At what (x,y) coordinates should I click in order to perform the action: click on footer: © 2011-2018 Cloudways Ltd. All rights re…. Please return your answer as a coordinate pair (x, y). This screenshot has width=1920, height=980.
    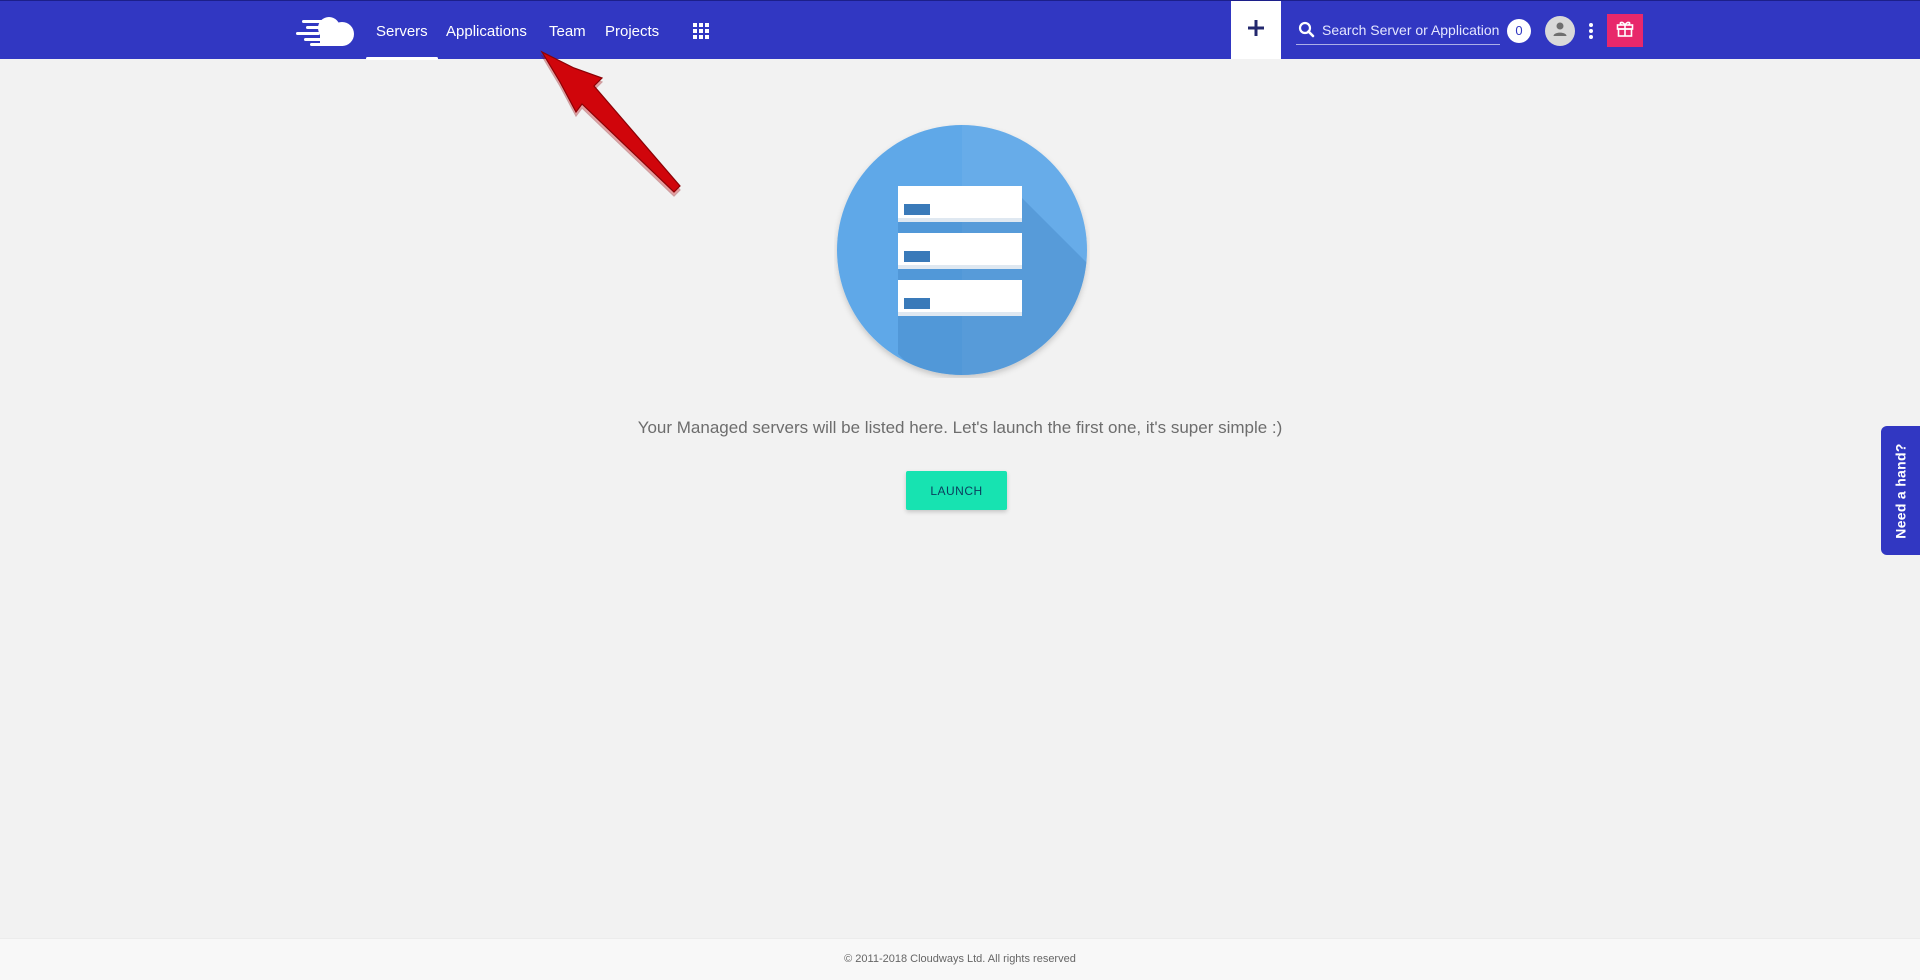
    Looking at the image, I should click on (960, 959).